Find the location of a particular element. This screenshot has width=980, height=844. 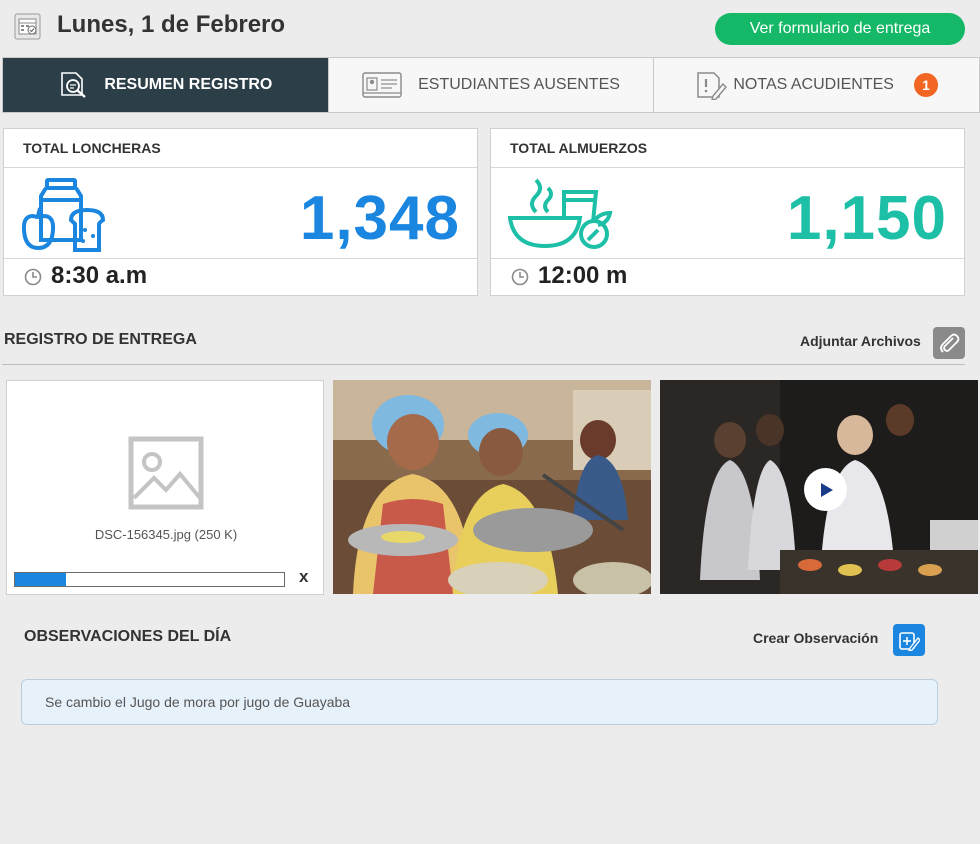

kitchen-photo is located at coordinates (492, 487).